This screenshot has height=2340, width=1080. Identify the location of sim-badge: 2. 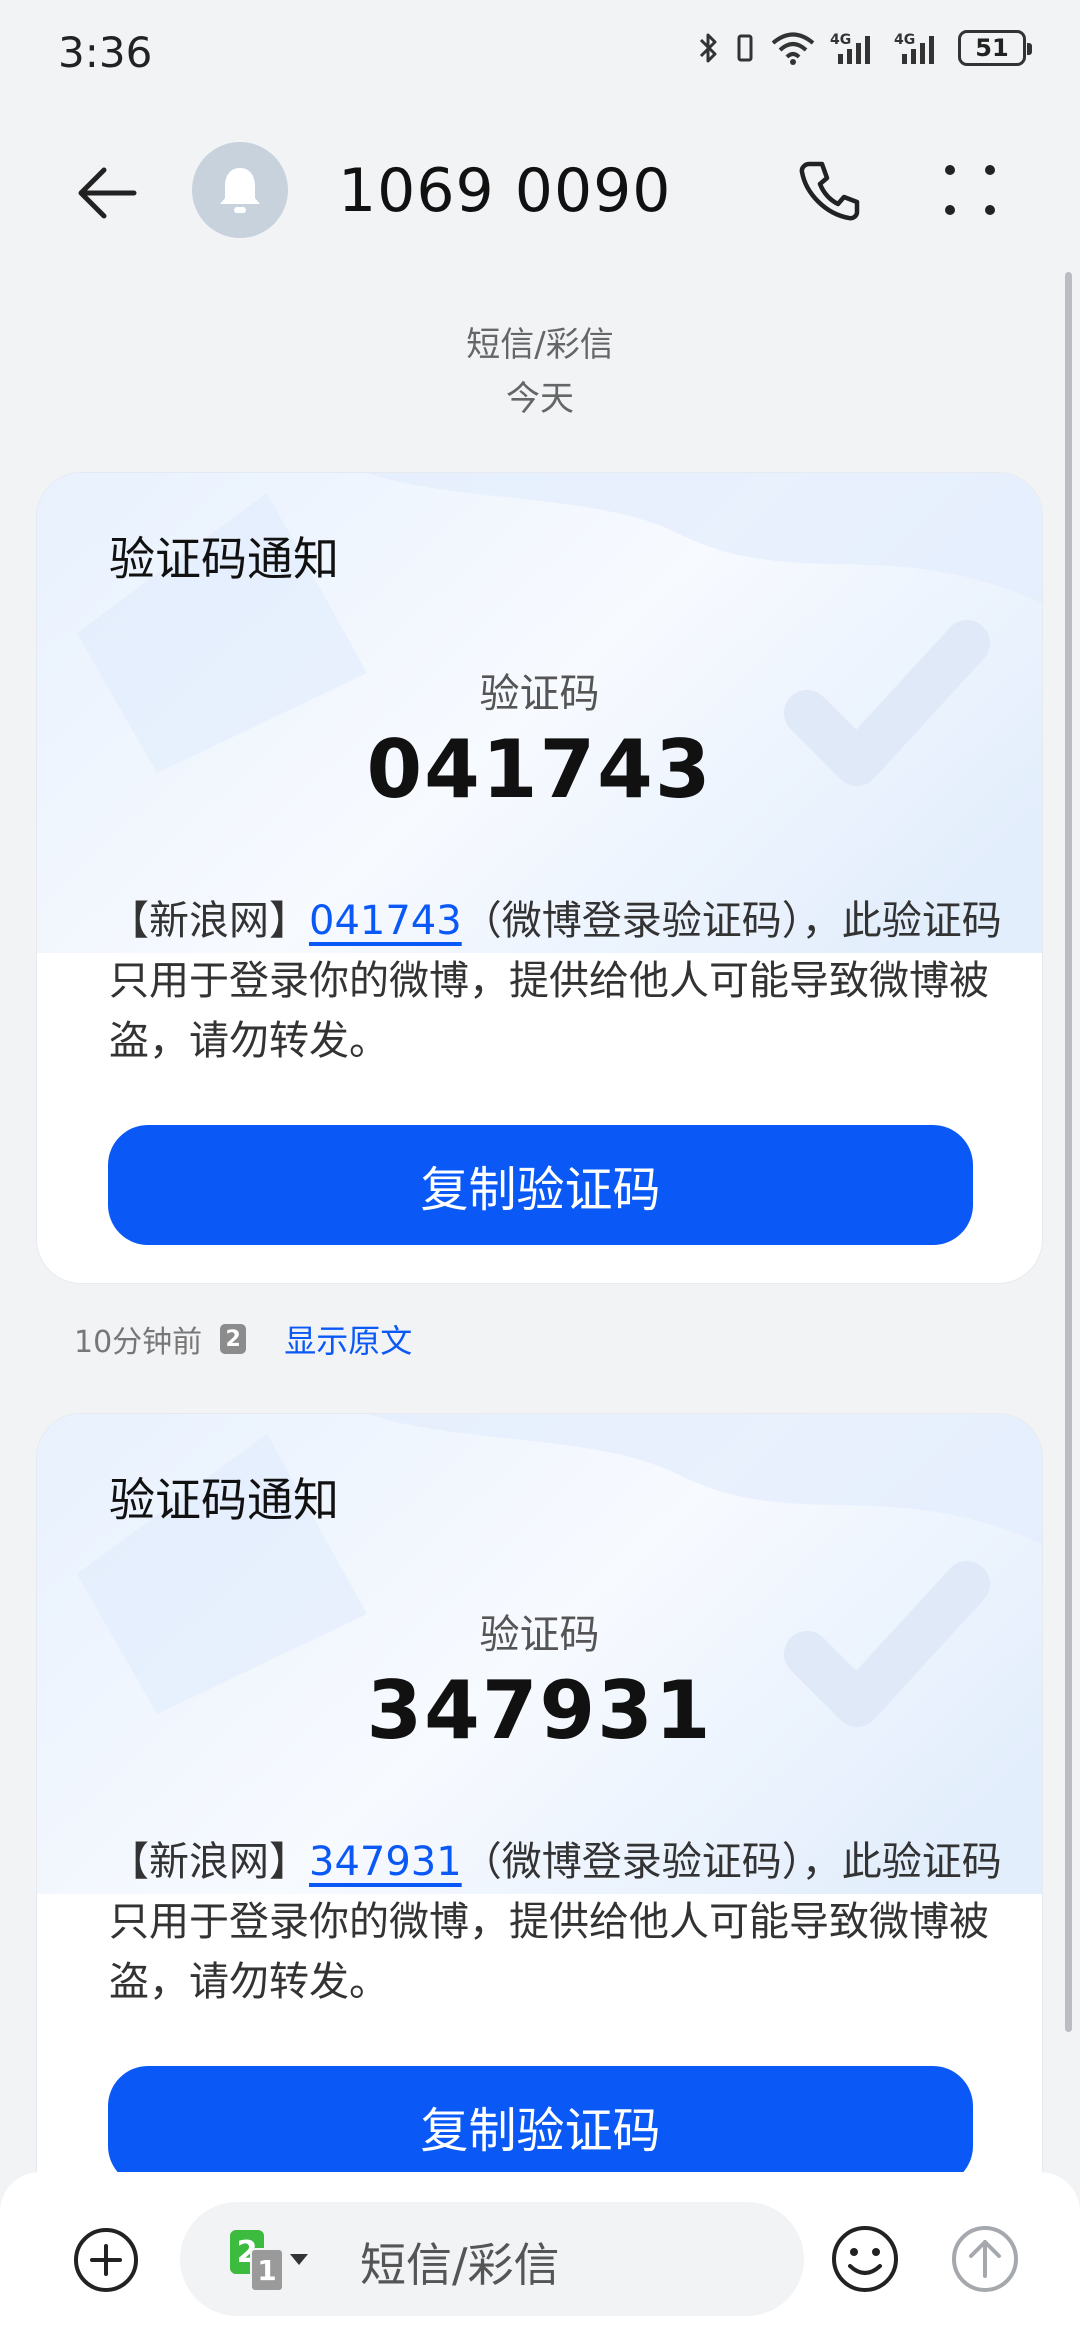
(233, 1339).